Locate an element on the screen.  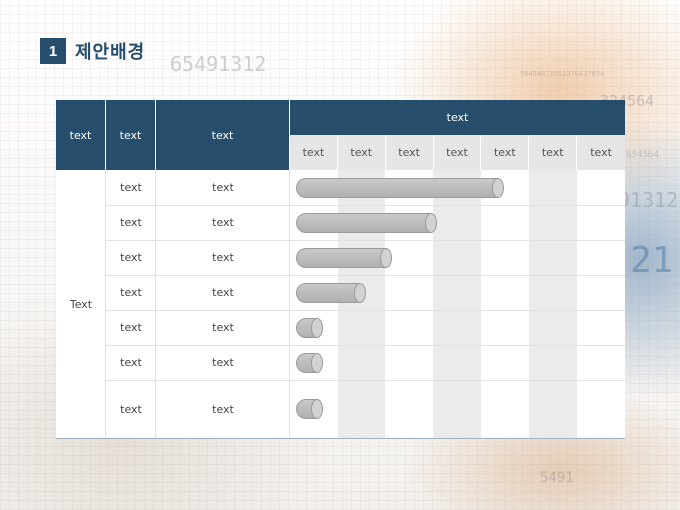
merged-row-label: Text is located at coordinates (81, 304).